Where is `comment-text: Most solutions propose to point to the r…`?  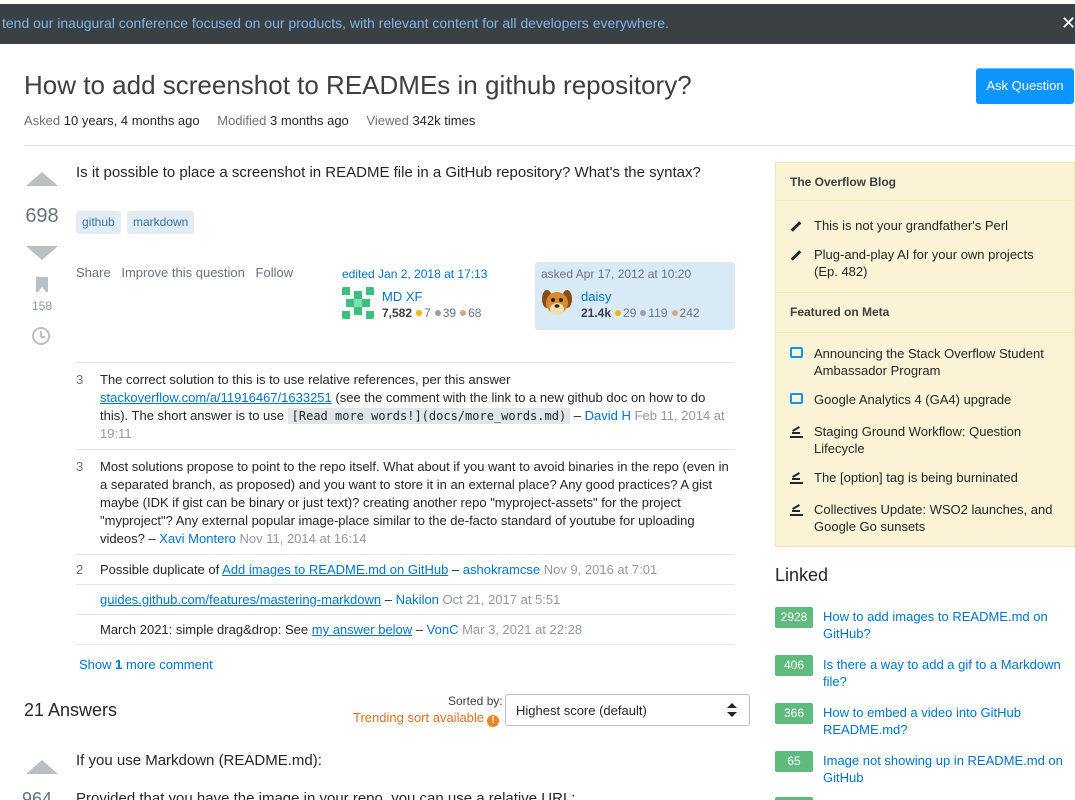 comment-text: Most solutions propose to point to the r… is located at coordinates (417, 503).